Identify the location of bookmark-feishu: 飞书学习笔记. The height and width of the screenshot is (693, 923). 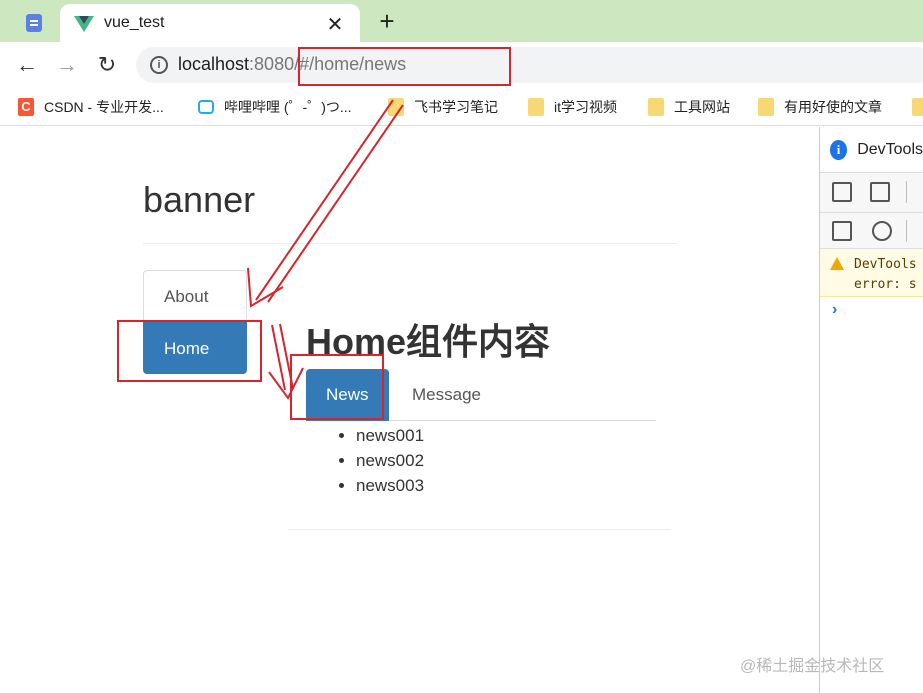
(443, 107).